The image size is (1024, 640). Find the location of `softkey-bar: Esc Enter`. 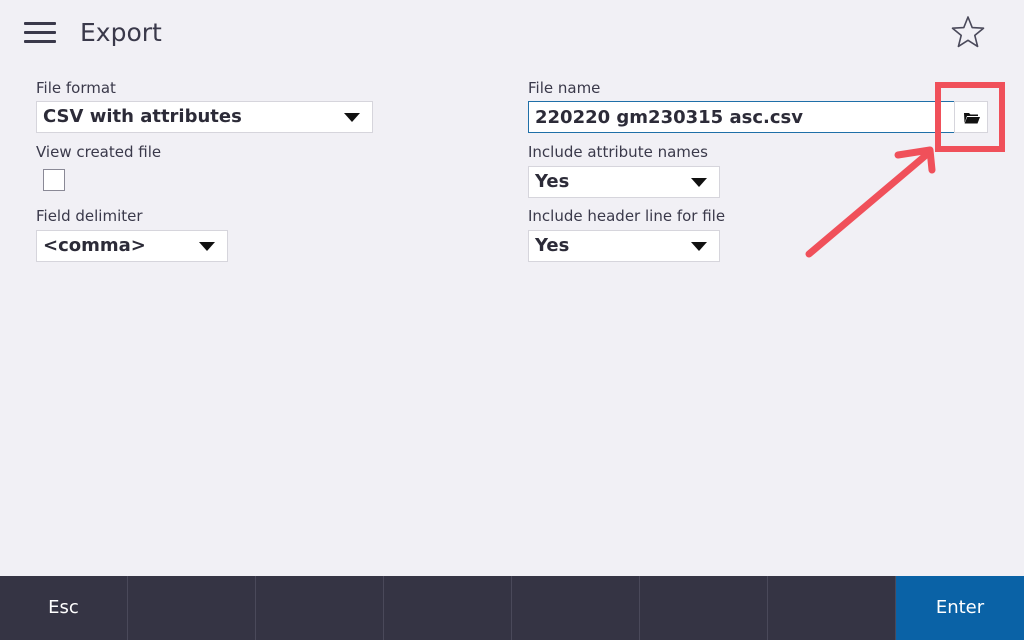

softkey-bar: Esc Enter is located at coordinates (512, 608).